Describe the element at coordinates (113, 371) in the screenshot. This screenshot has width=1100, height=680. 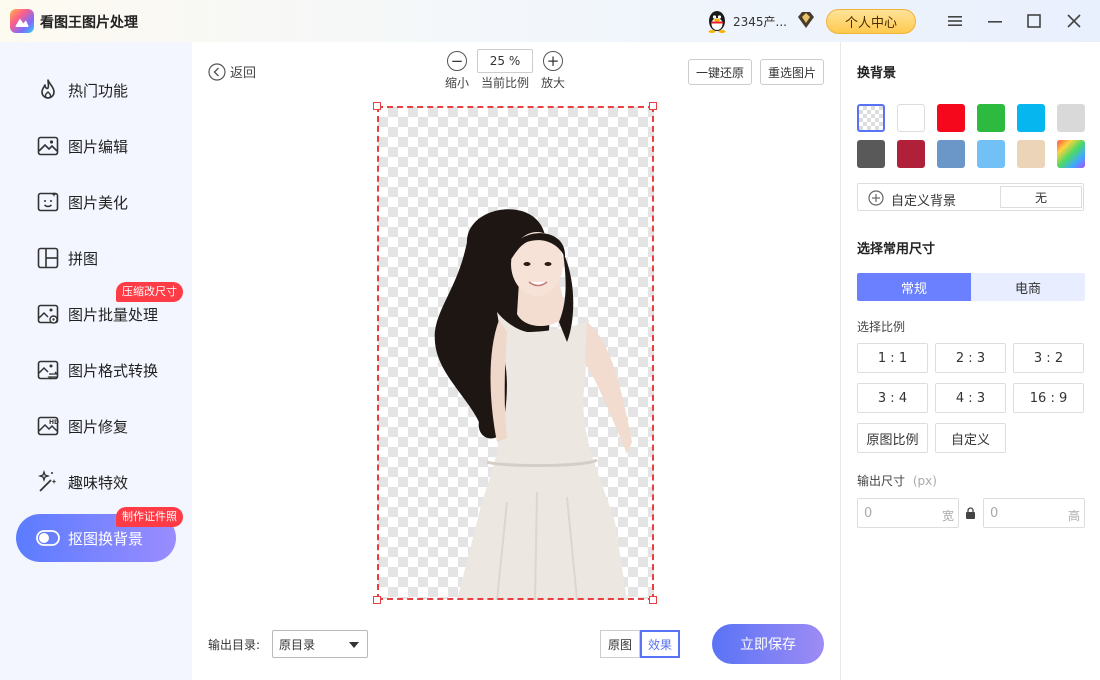
I see `sidebar-item-label: 图片格式转换` at that location.